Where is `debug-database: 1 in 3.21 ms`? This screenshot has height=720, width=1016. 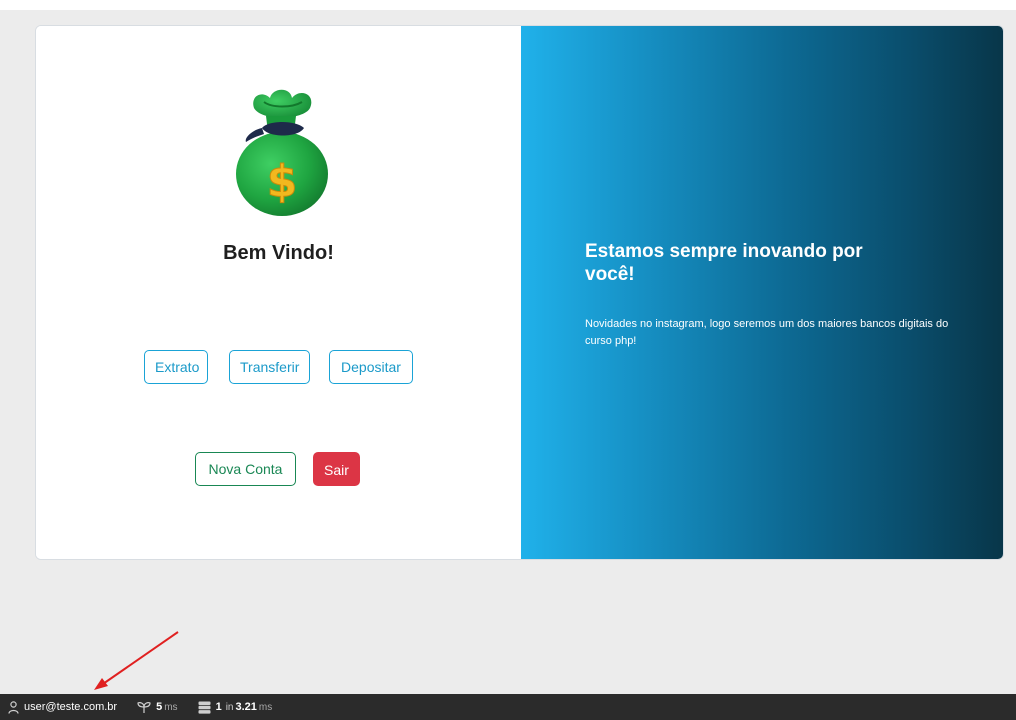 debug-database: 1 in 3.21 ms is located at coordinates (235, 707).